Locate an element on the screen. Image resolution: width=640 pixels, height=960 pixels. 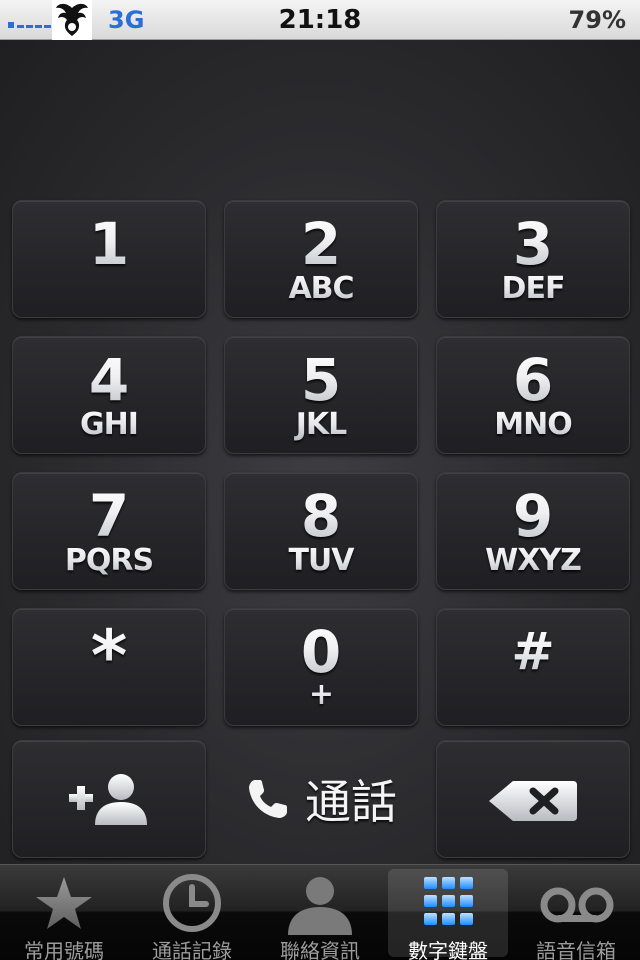
tab-label: 常用號碼 is located at coordinates (64, 949).